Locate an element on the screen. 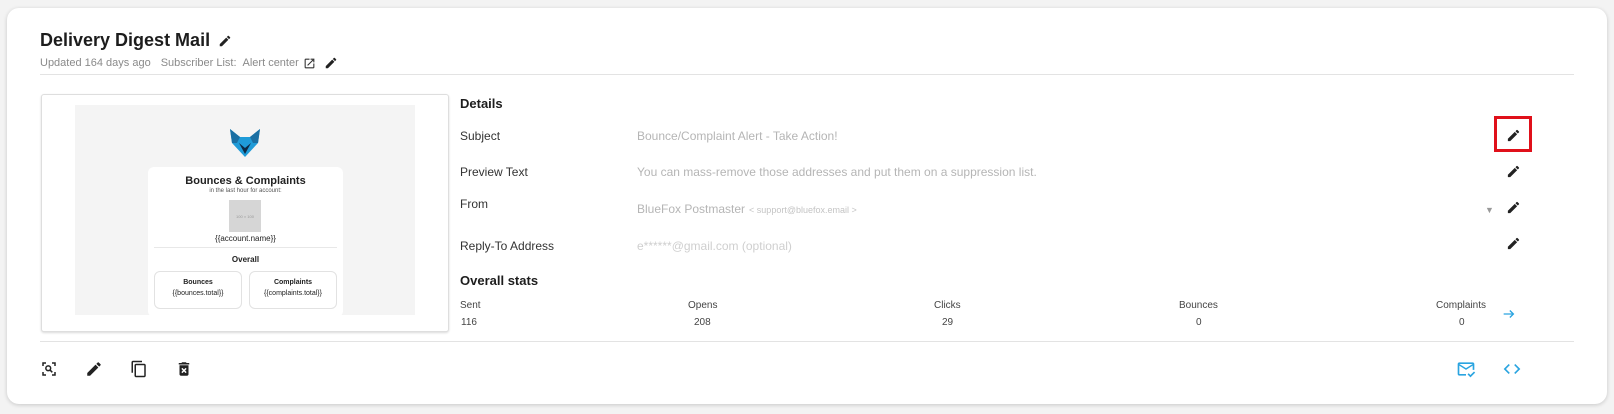 This screenshot has height=414, width=1614. stat-opens-value: 208 is located at coordinates (702, 322).